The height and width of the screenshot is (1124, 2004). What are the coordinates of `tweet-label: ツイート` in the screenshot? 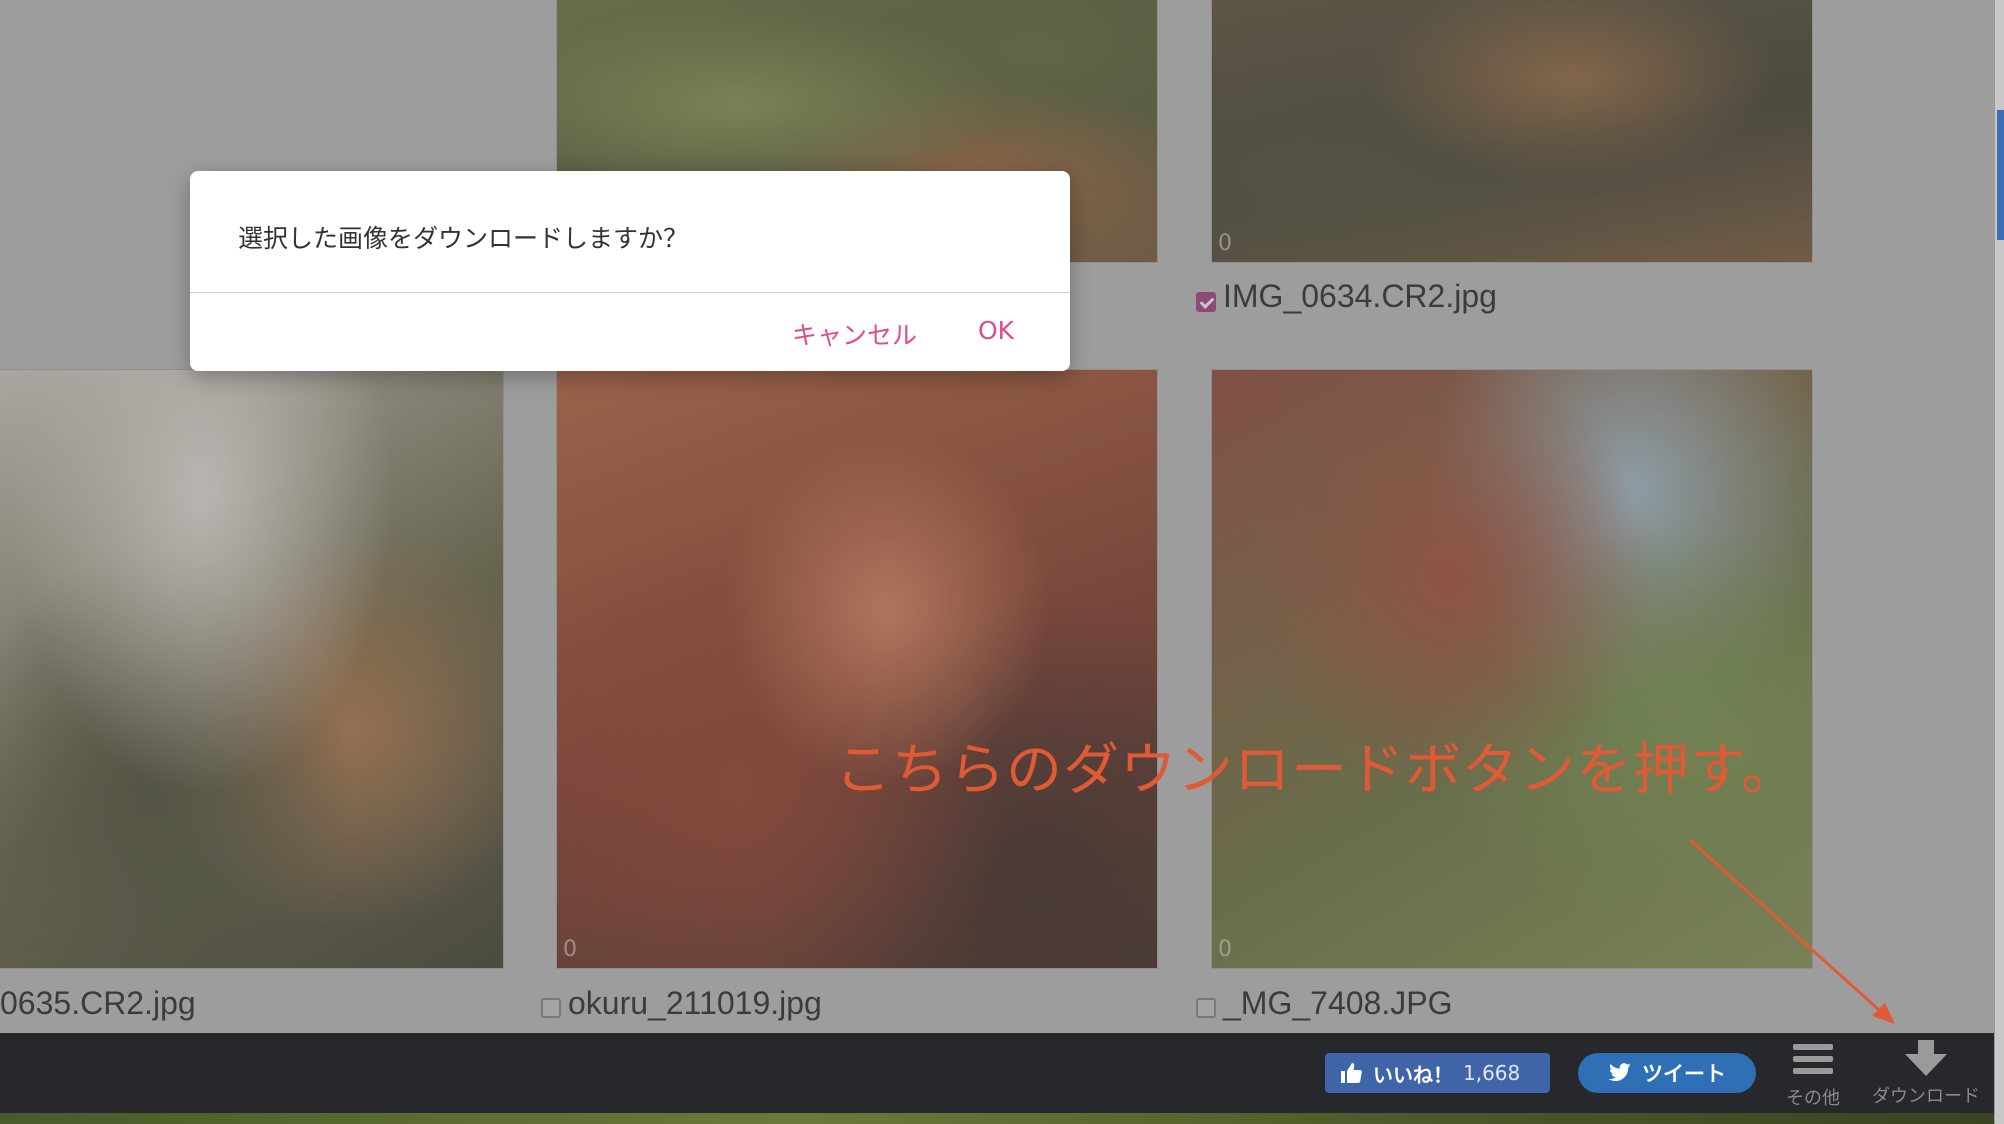 It's located at (1684, 1074).